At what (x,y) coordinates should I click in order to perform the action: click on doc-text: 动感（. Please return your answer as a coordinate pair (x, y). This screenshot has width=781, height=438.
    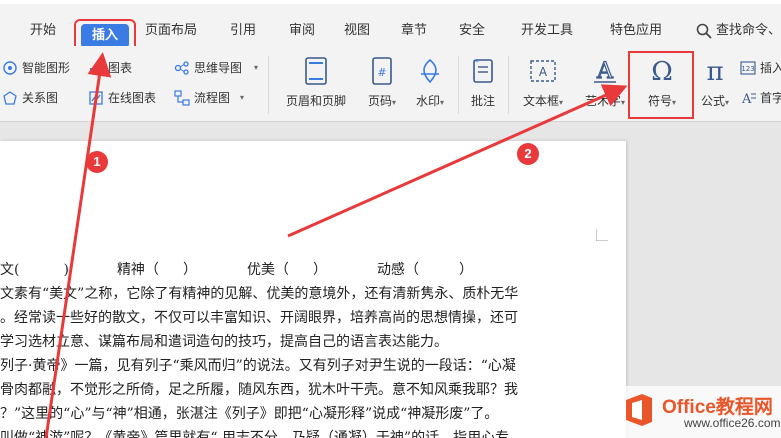
    Looking at the image, I should click on (397, 270).